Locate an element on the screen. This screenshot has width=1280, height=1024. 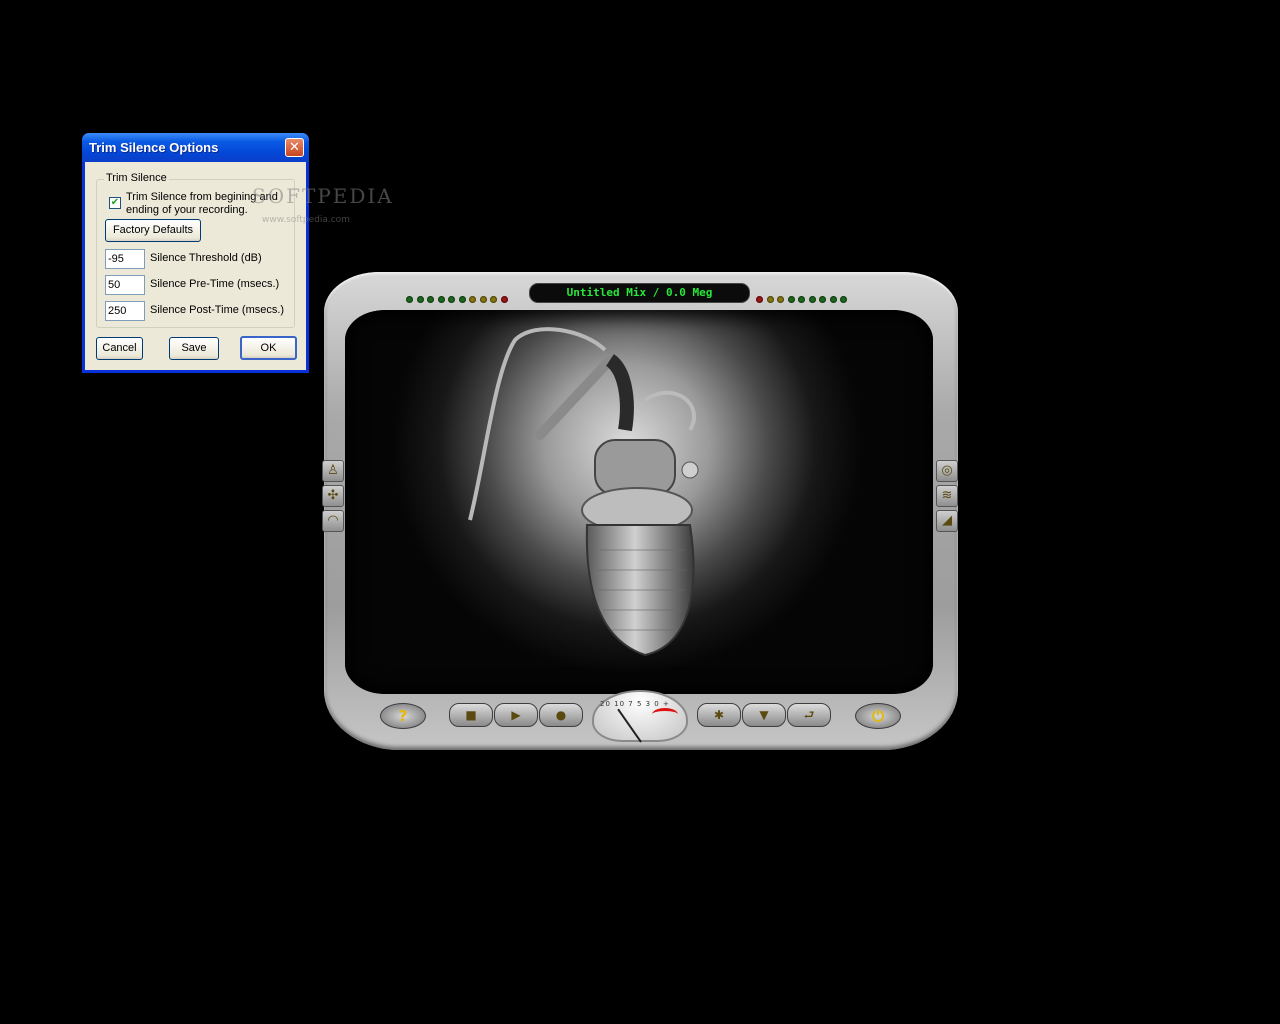
effects-icon: ✣ is located at coordinates (333, 496).